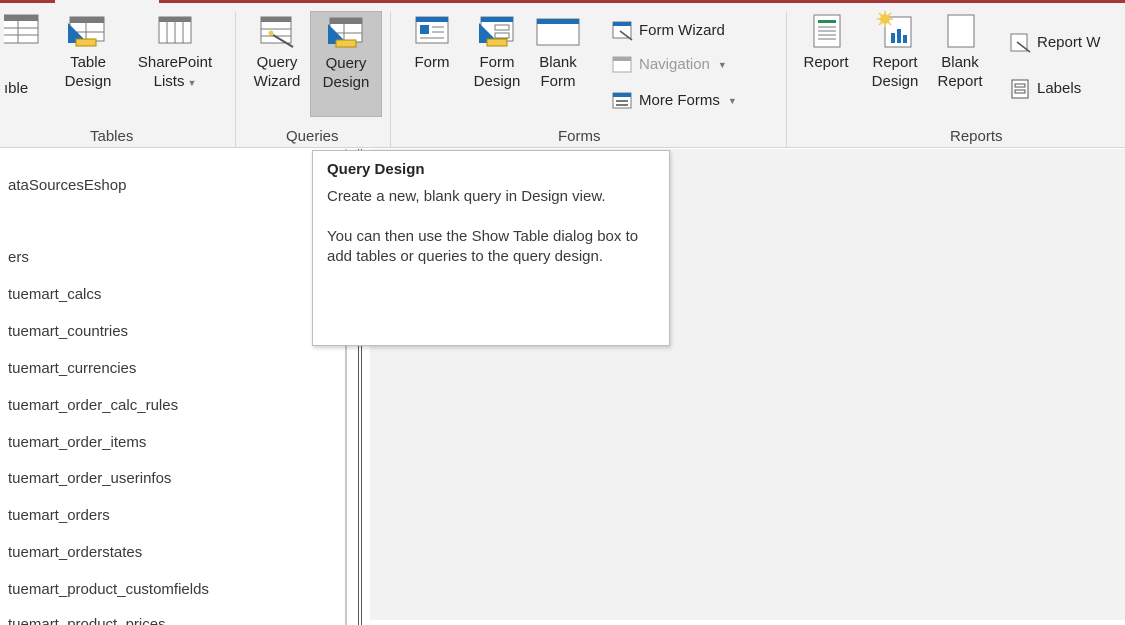  I want to click on query-design-label-1: Query, so click(346, 63).